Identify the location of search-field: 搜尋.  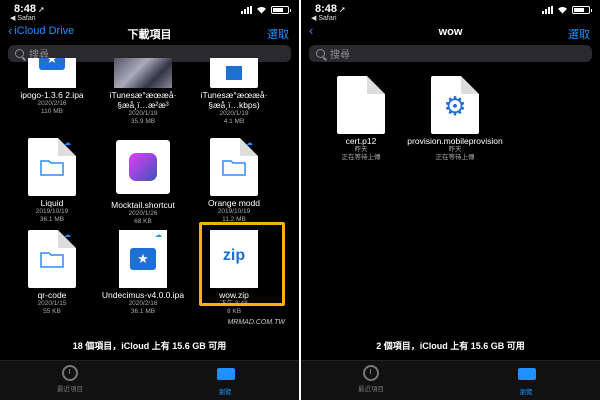
(450, 53).